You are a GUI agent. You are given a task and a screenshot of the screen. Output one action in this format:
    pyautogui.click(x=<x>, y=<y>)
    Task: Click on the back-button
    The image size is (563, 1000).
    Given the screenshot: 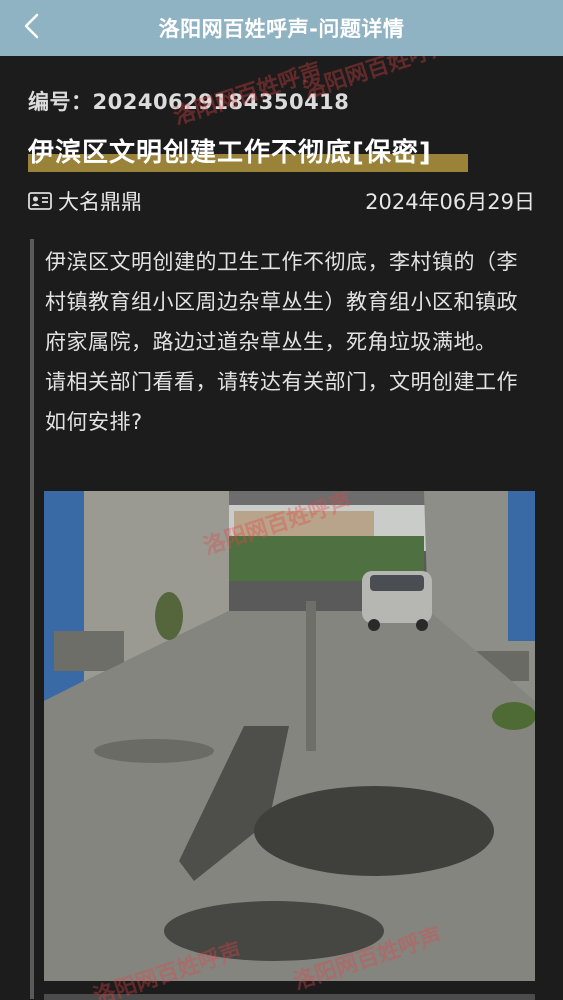 What is the action you would take?
    pyautogui.click(x=32, y=26)
    